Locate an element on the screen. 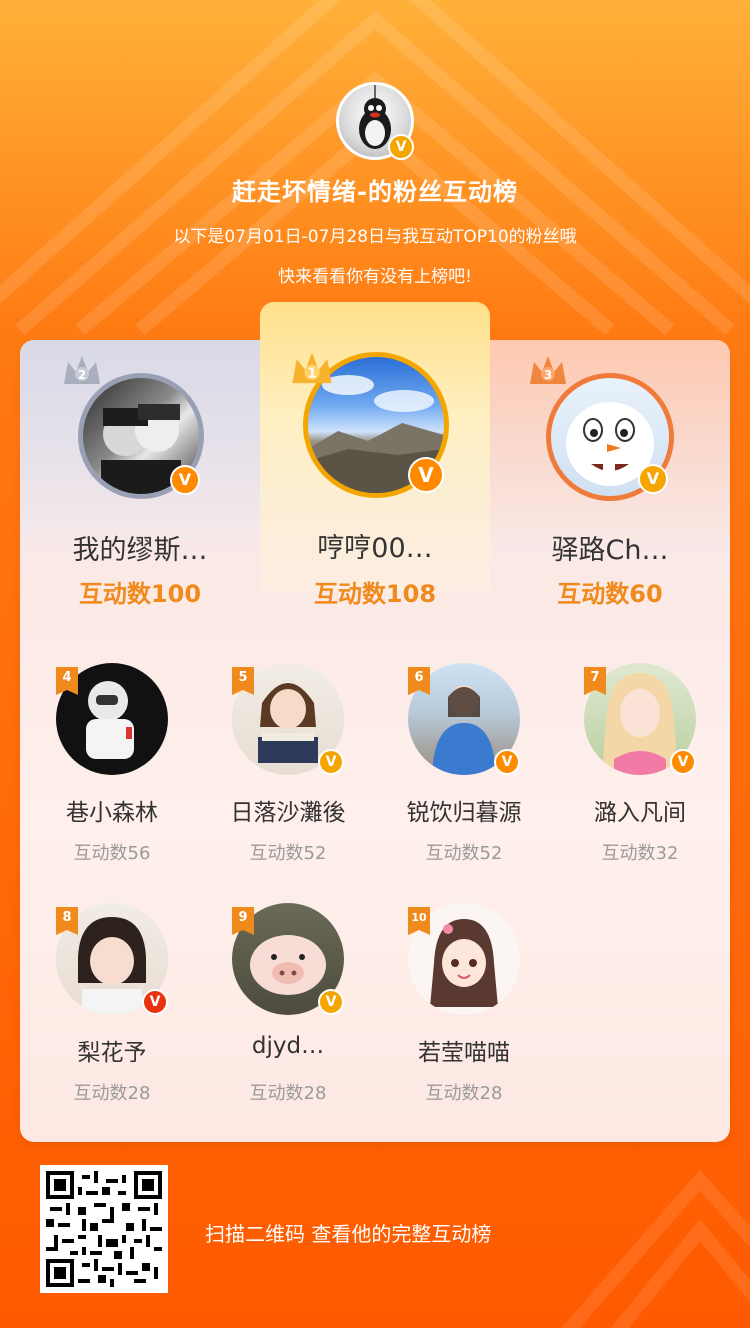 Image resolution: width=750 pixels, height=1328 pixels. podium-count: 互动数60 is located at coordinates (610, 594).